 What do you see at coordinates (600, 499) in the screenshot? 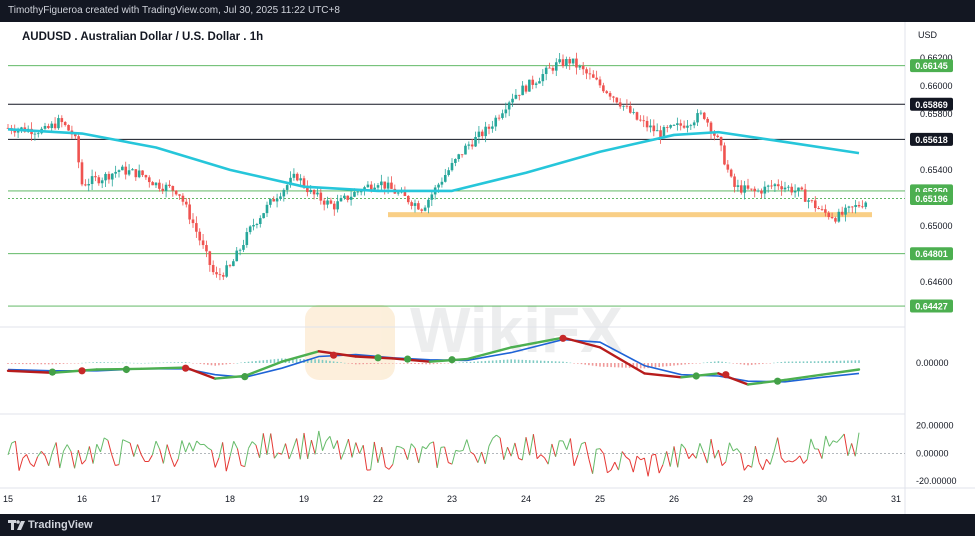
I see `time-axis-tick: 25` at bounding box center [600, 499].